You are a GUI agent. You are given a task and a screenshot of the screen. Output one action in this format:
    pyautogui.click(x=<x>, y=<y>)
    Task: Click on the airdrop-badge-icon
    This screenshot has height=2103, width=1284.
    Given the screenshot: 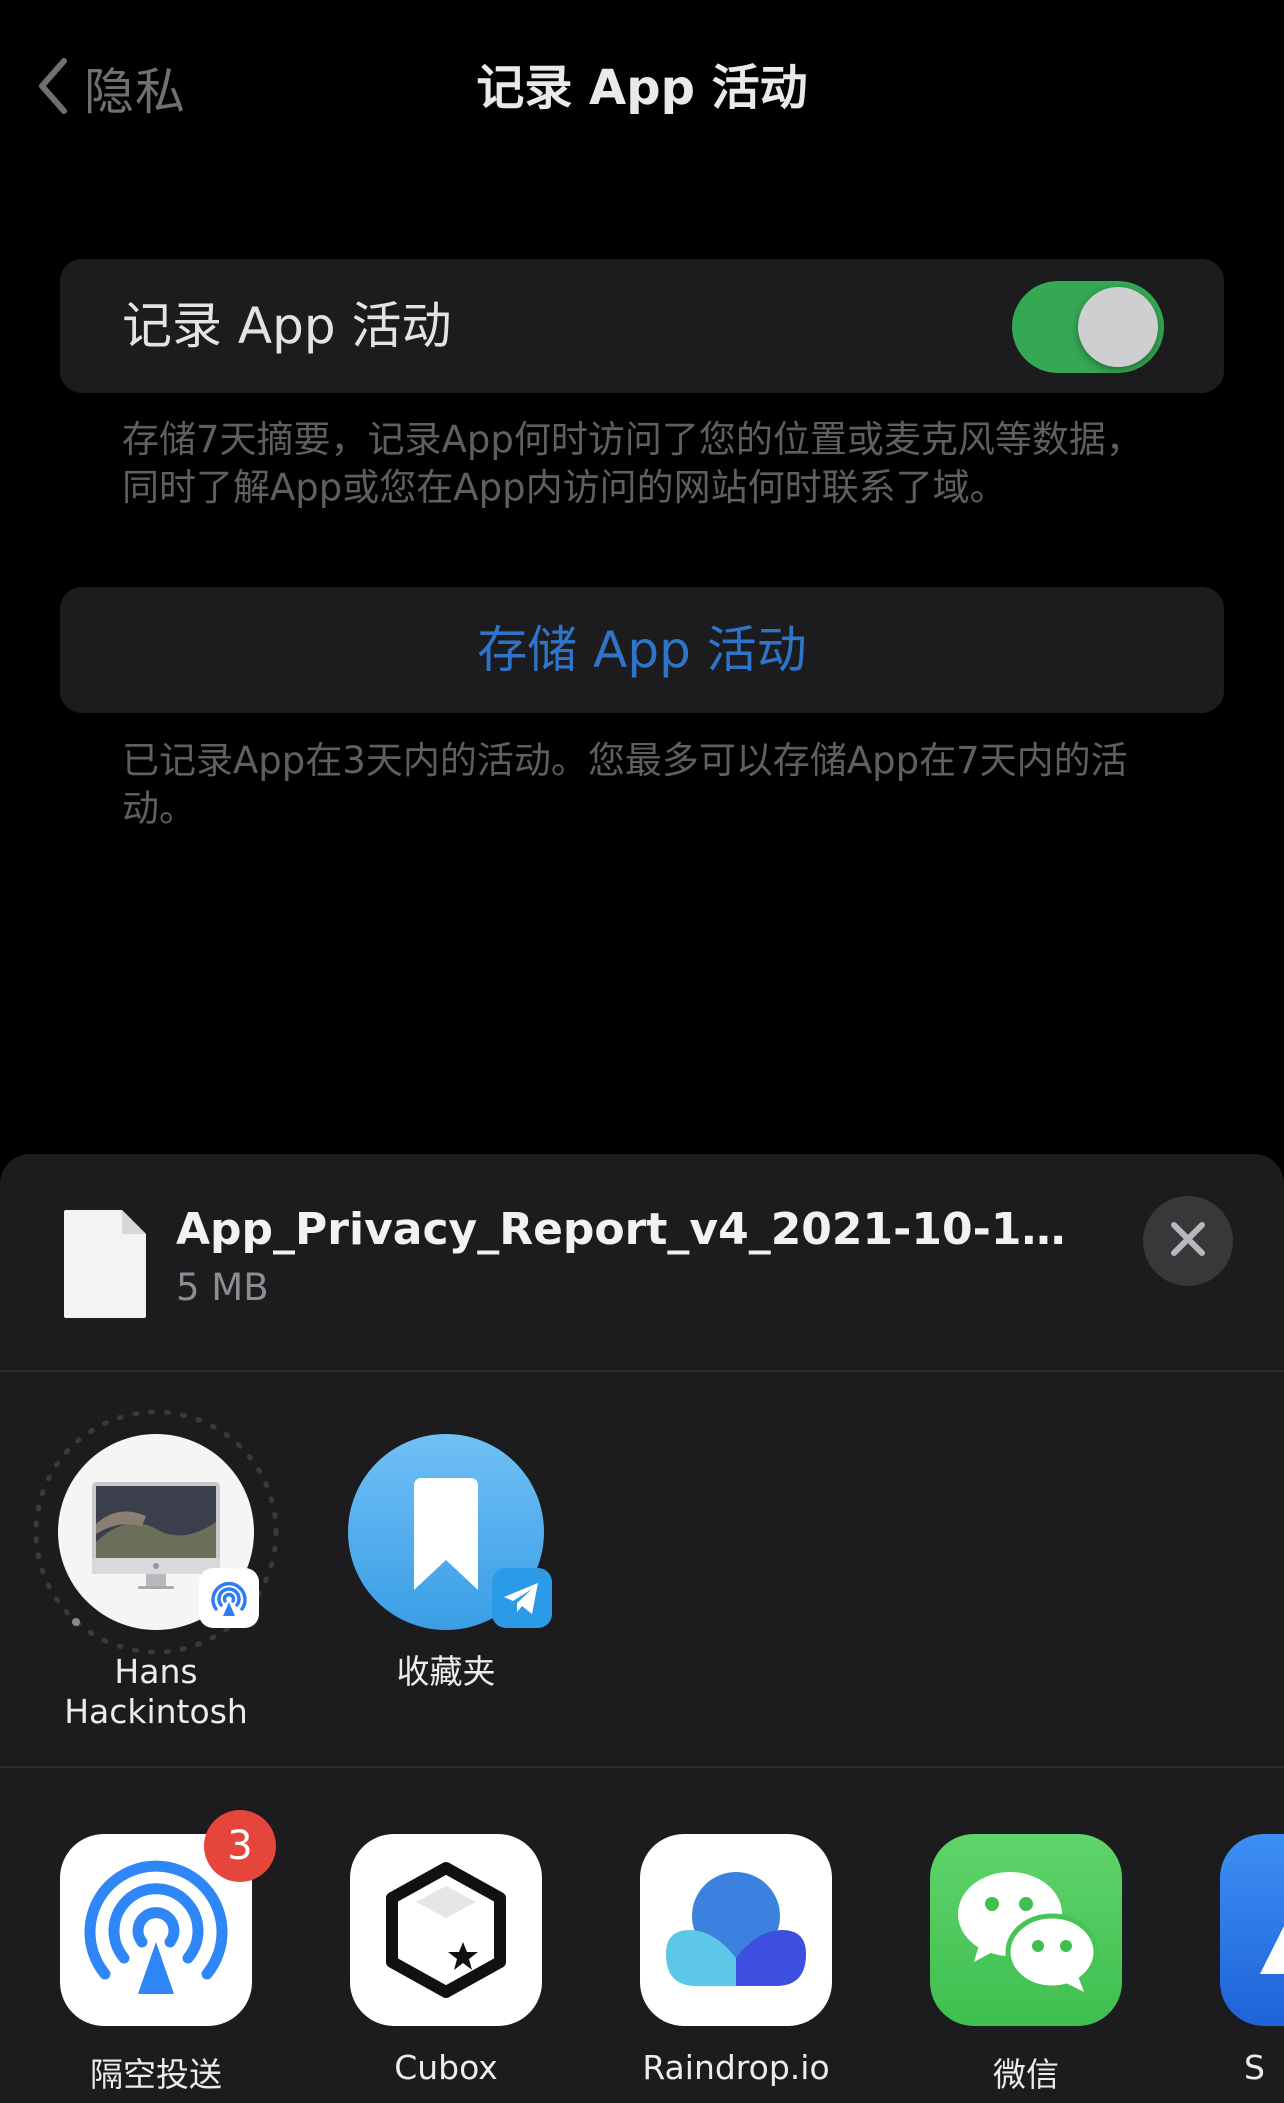 What is the action you would take?
    pyautogui.click(x=229, y=1598)
    